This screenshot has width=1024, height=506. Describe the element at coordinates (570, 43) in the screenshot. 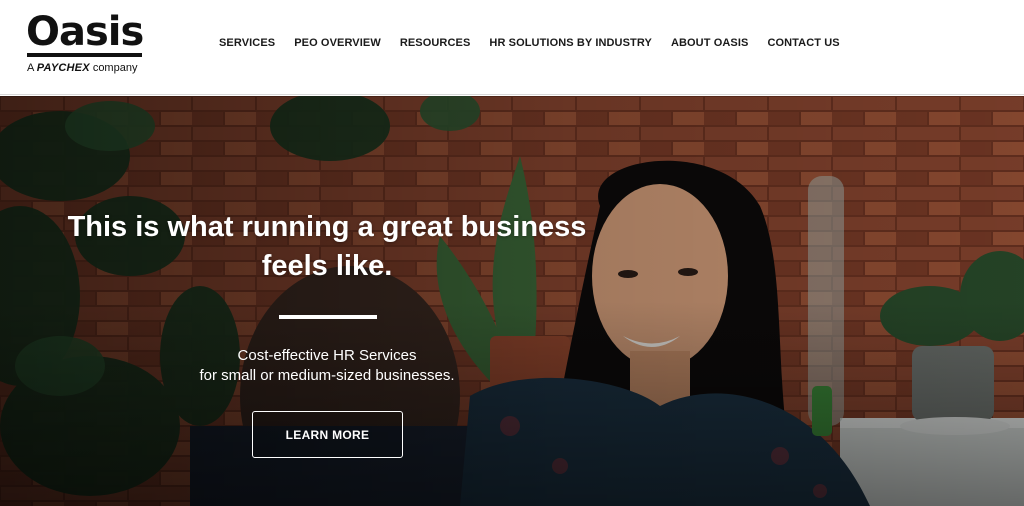

I see `nav-hr-solutions-by-industry: HR SOLUTIONS BY INDUSTRY` at that location.